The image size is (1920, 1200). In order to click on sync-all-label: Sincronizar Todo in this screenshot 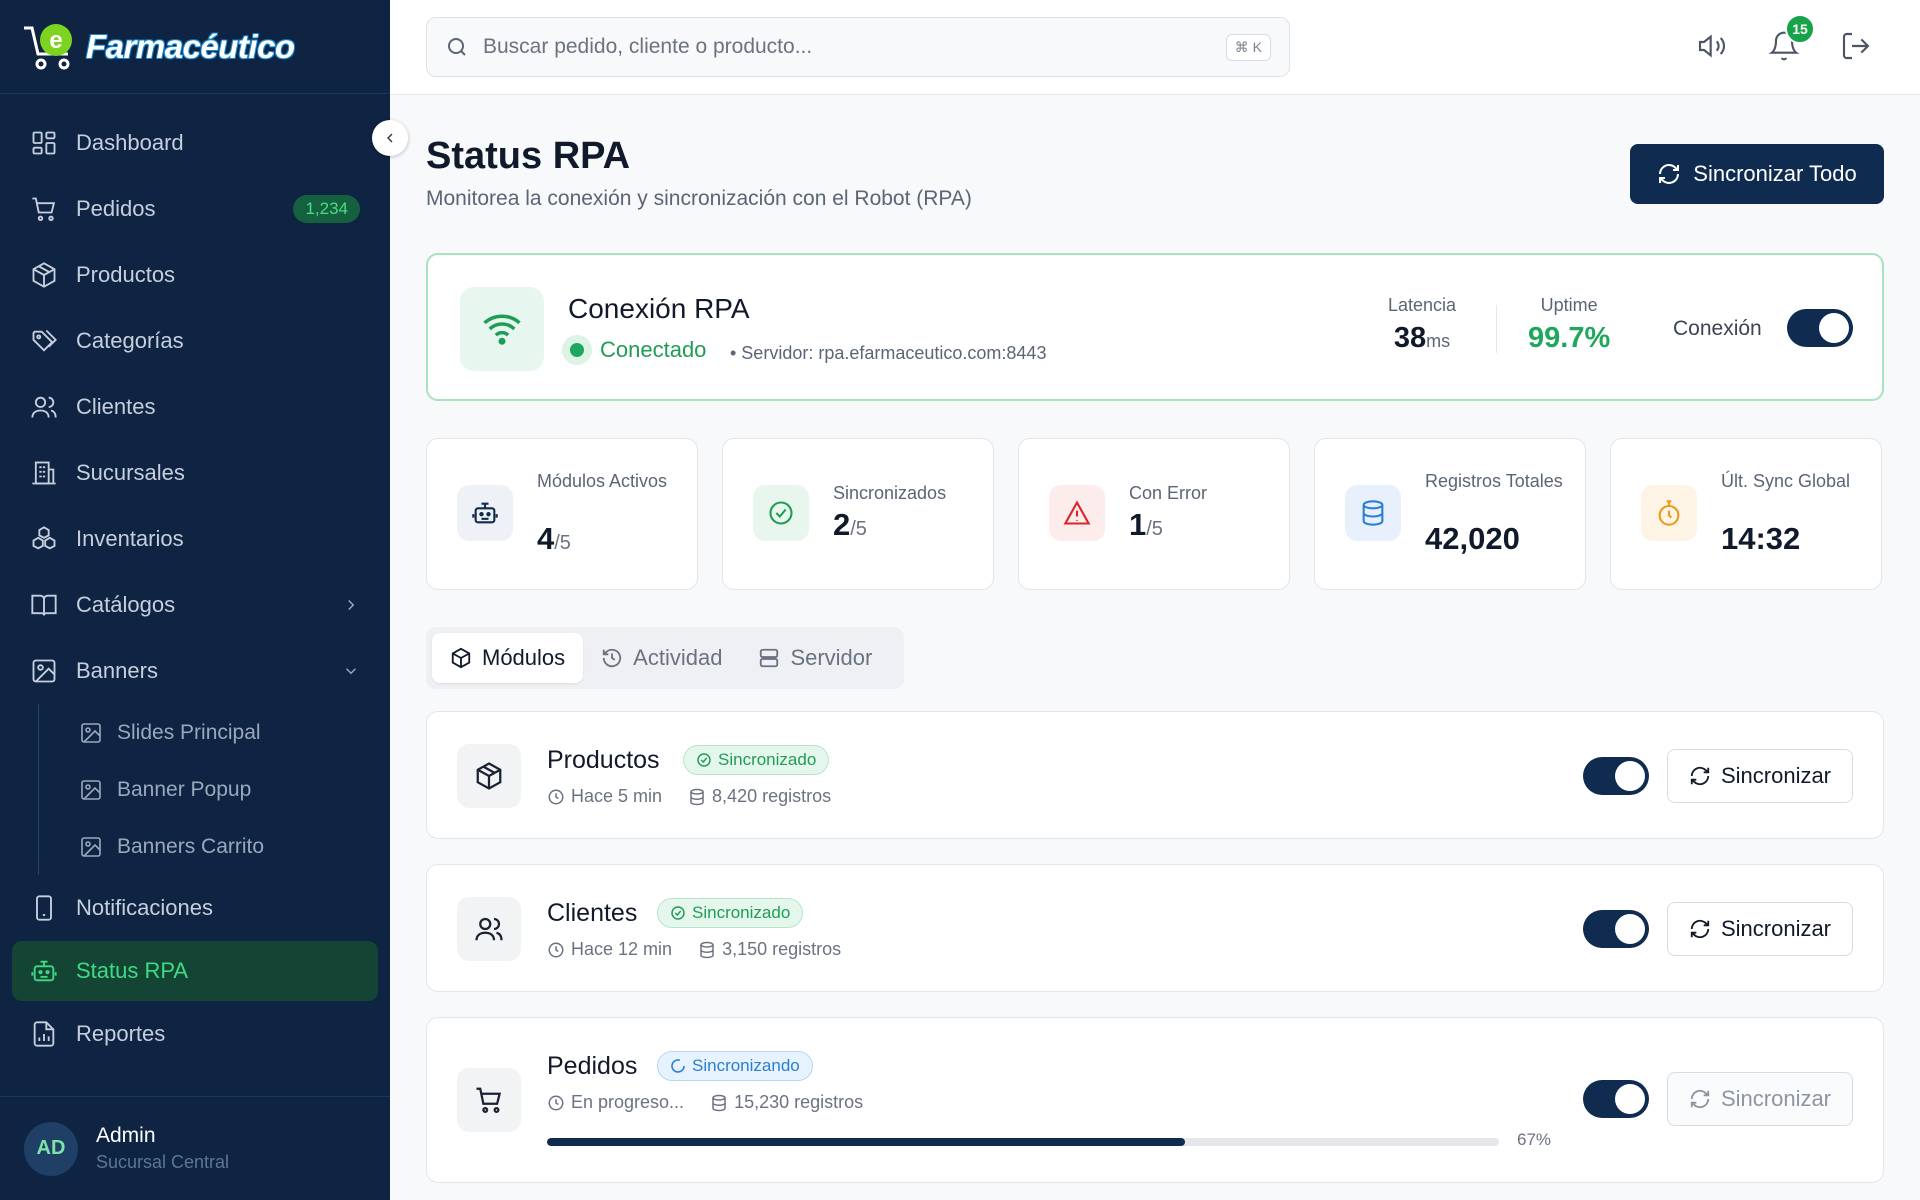, I will do `click(1775, 173)`.